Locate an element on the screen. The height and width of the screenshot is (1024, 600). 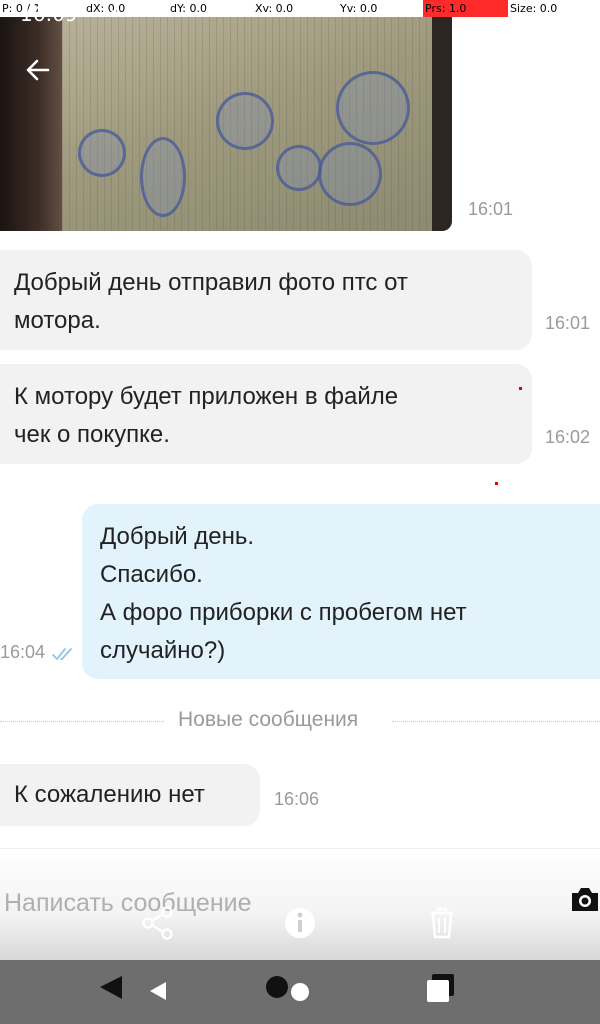
back-nav-icon is located at coordinates (138, 991).